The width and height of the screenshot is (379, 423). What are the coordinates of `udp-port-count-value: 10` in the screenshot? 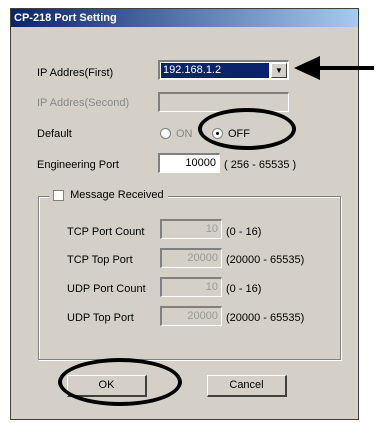 It's located at (211, 287).